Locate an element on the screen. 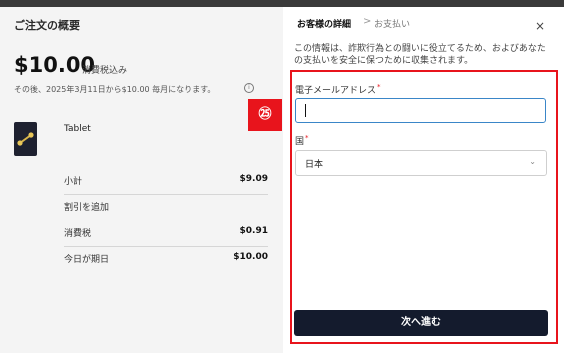 The width and height of the screenshot is (564, 353). tax-value: $0.91 is located at coordinates (253, 231).